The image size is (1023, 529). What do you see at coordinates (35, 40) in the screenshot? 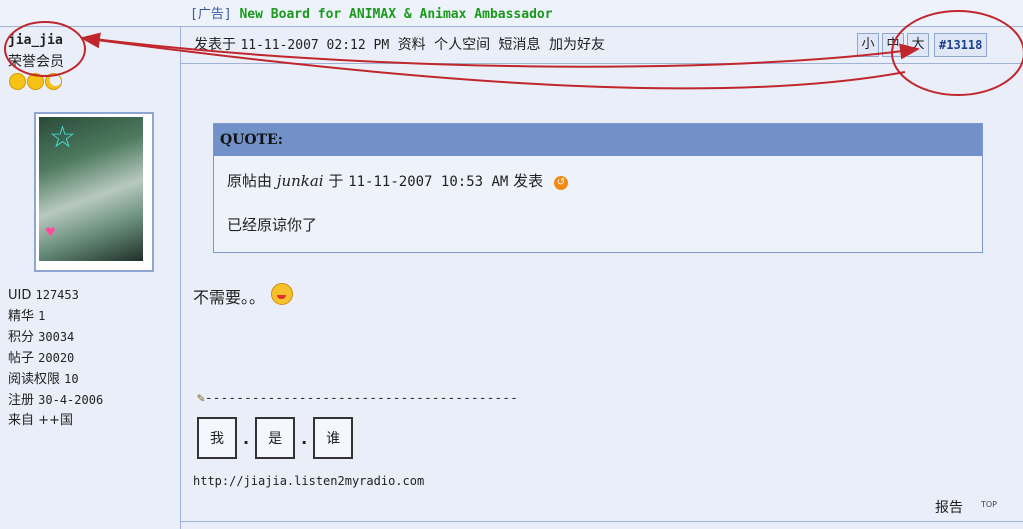
I see `username: jia_jia` at bounding box center [35, 40].